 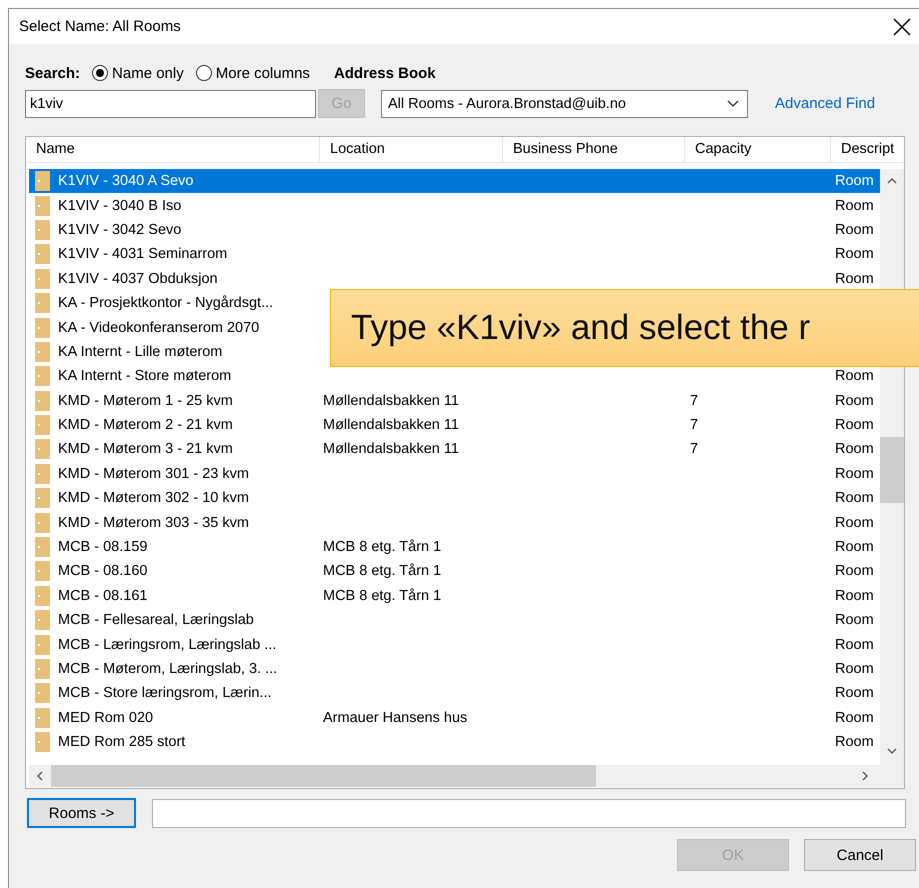 What do you see at coordinates (159, 328) in the screenshot?
I see `room-name: KA - Videokonferanserom 2070` at bounding box center [159, 328].